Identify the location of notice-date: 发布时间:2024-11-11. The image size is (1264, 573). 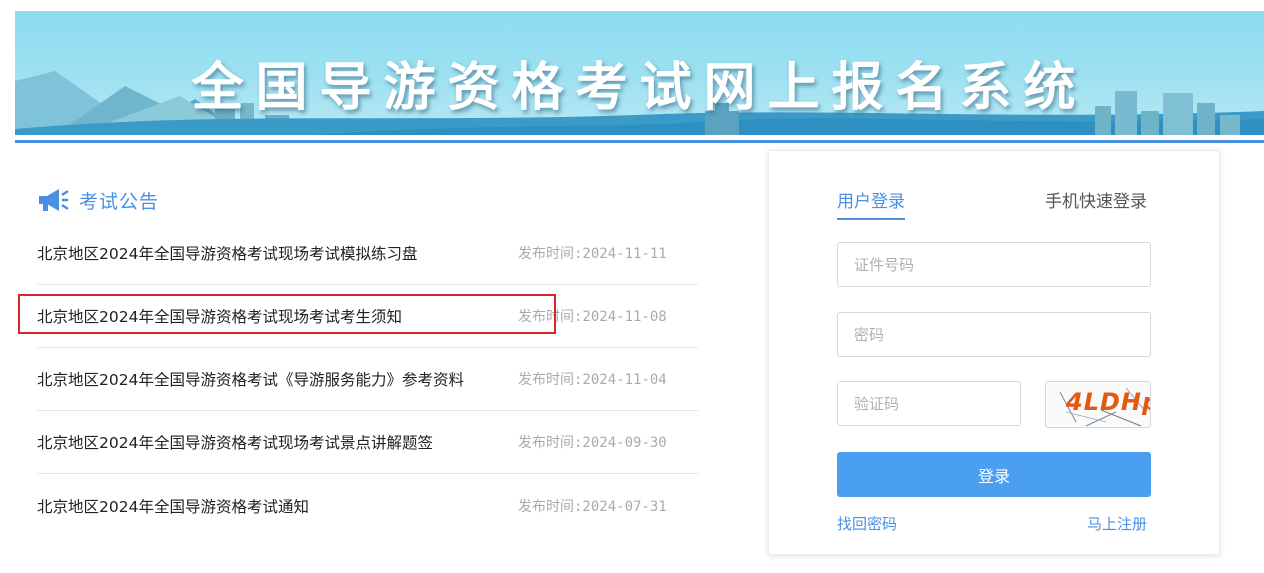
(592, 254).